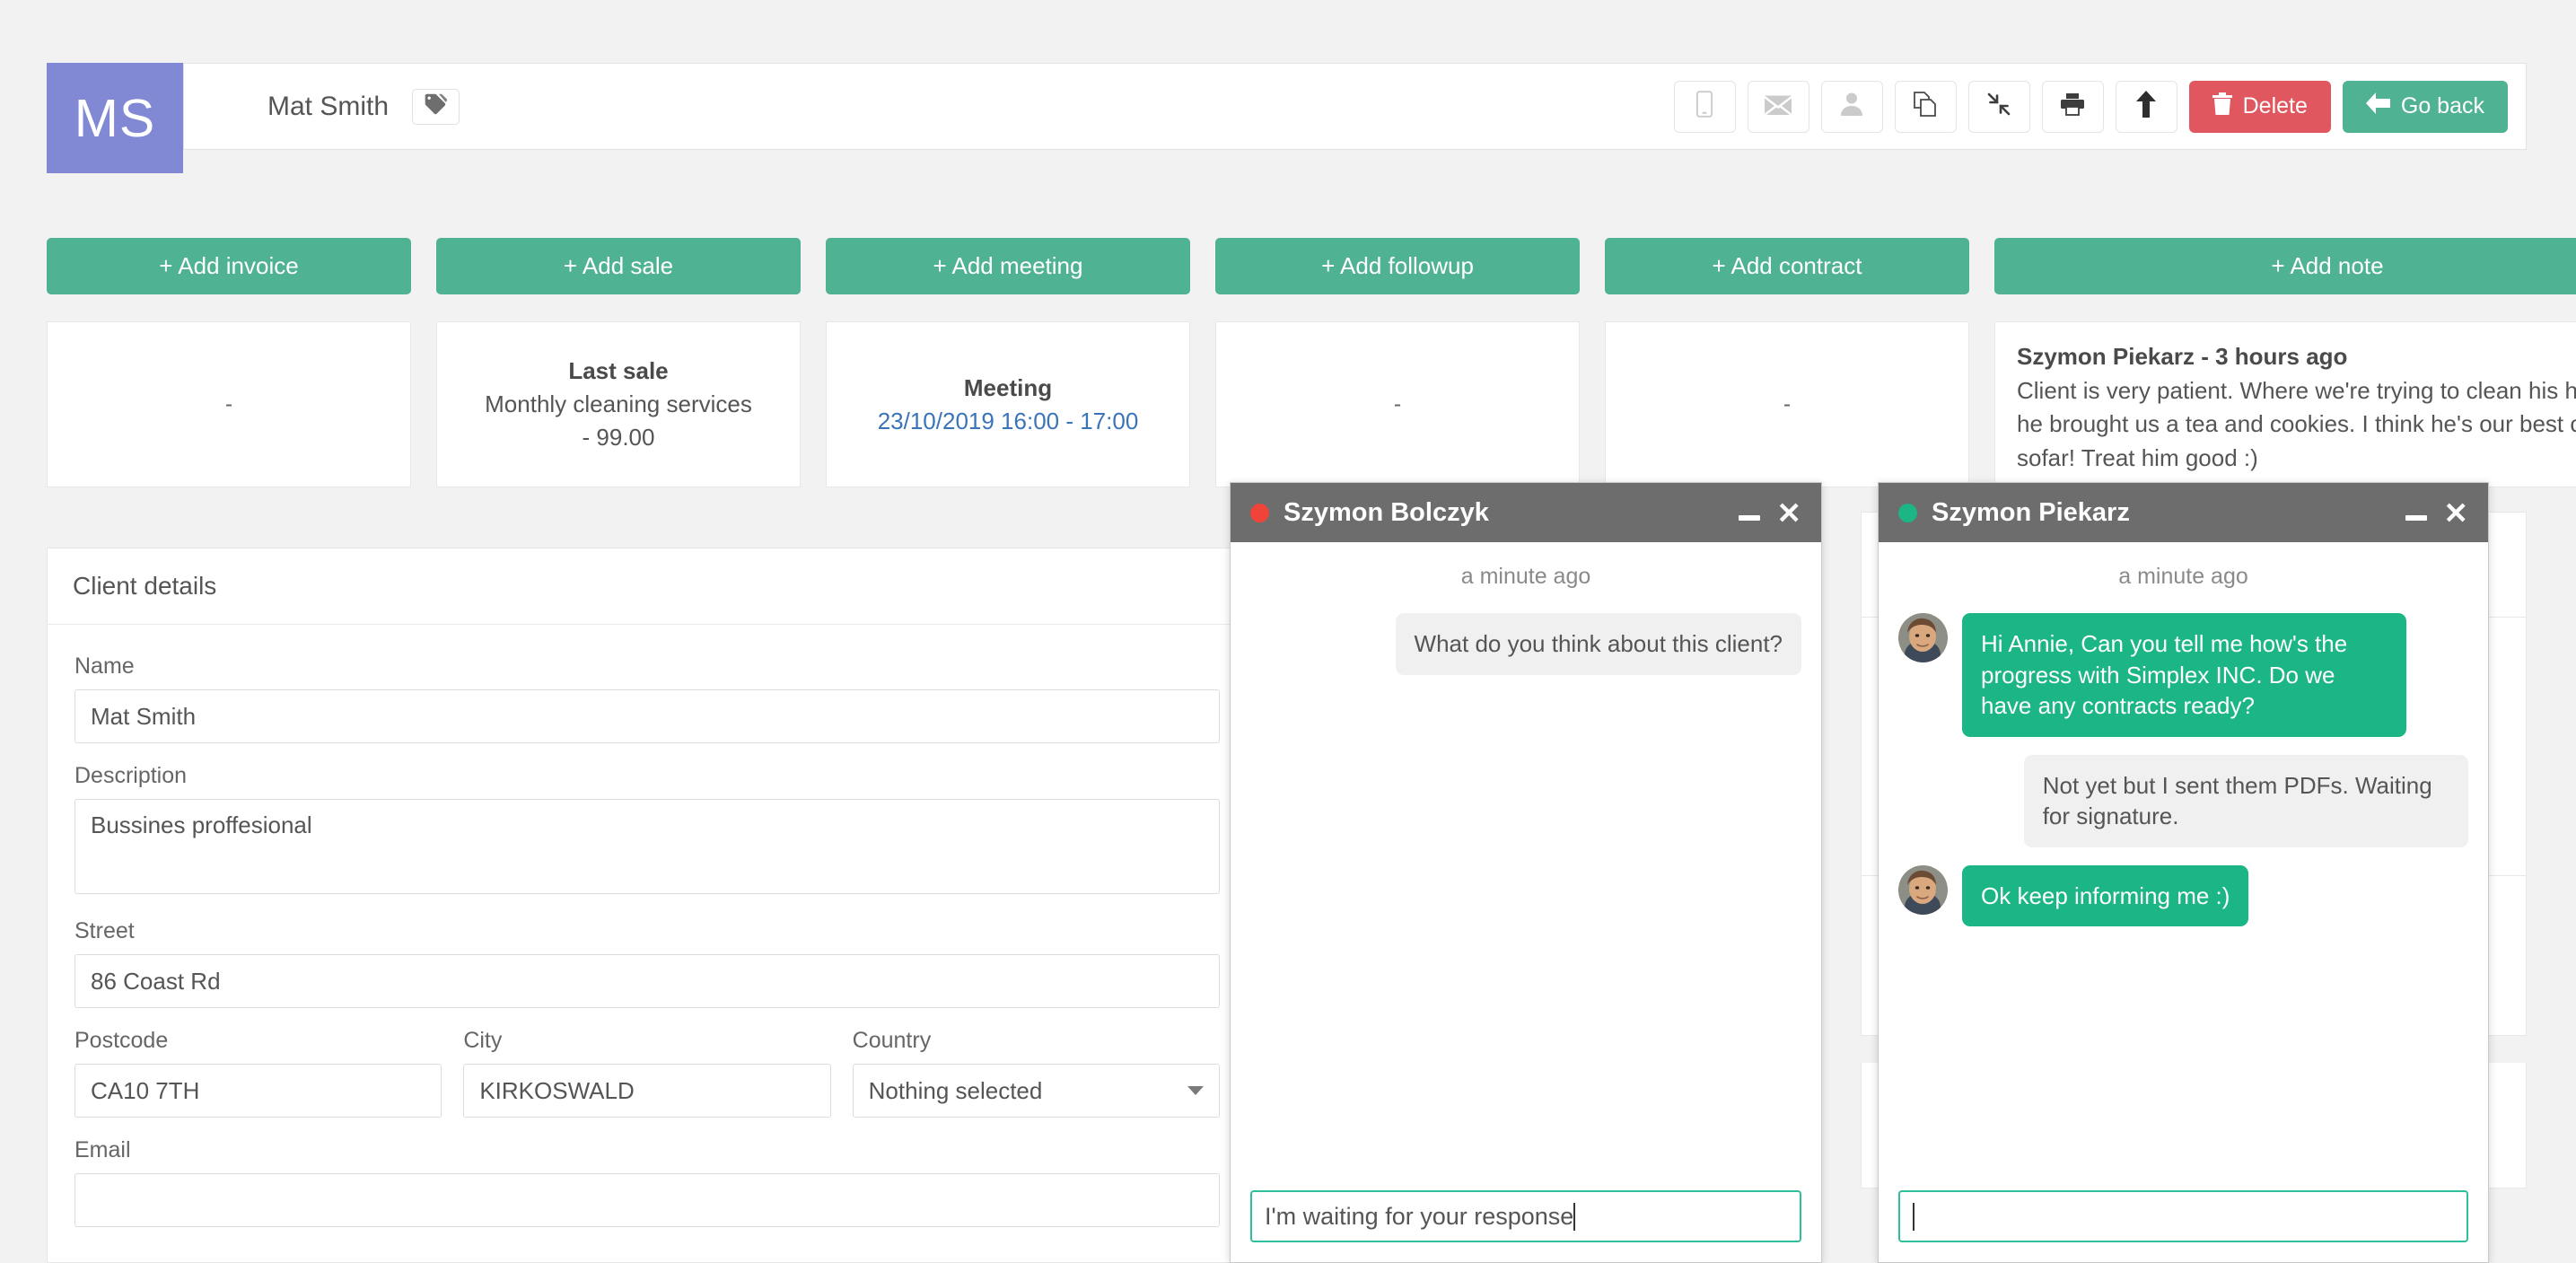 The image size is (2576, 1263). What do you see at coordinates (1907, 512) in the screenshot?
I see `status-badge` at bounding box center [1907, 512].